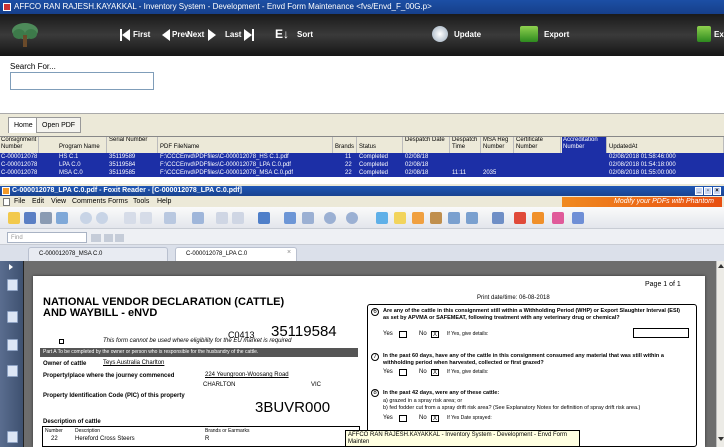 The width and height of the screenshot is (724, 447). I want to click on q6-no-checkbox: X, so click(435, 334).